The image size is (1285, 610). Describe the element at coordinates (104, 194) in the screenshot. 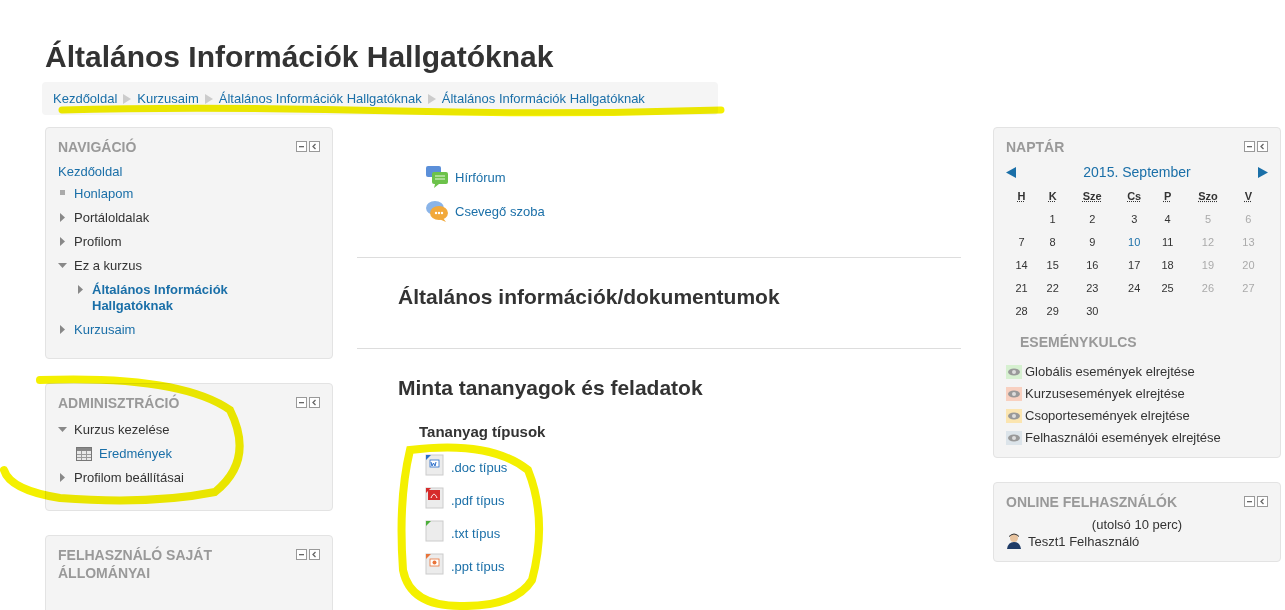

I see `nav-link: Honlapom` at that location.